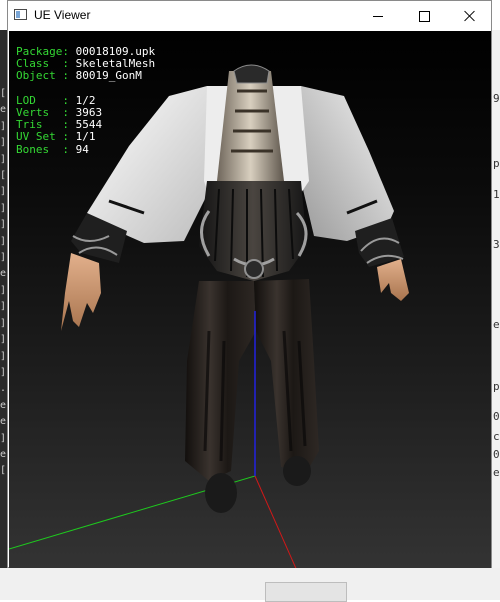  What do you see at coordinates (496, 98) in the screenshot?
I see `background-right-char: 9` at bounding box center [496, 98].